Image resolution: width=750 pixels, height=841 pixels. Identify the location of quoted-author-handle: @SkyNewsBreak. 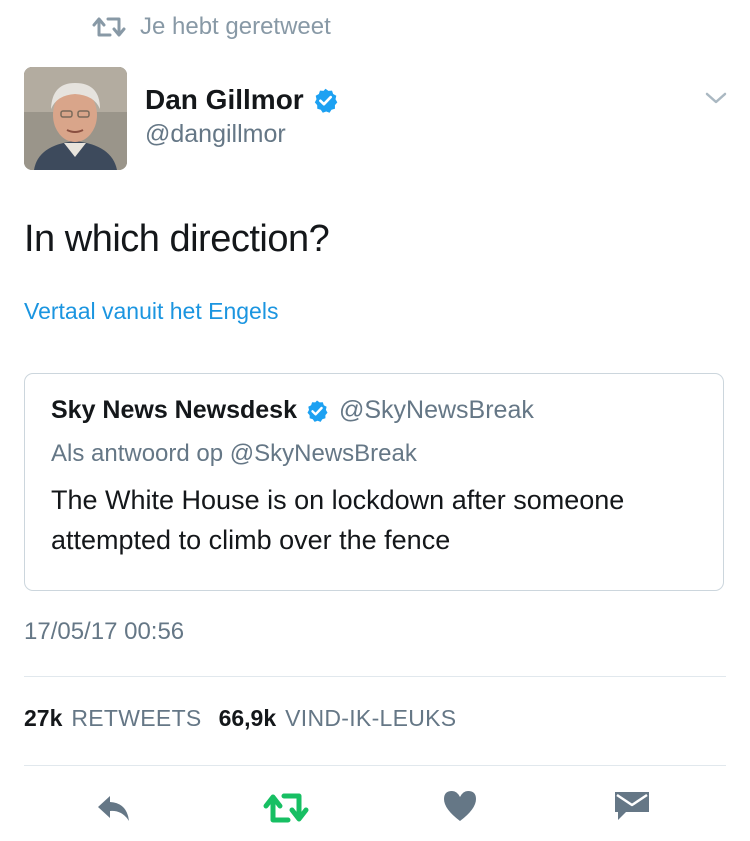
(436, 410).